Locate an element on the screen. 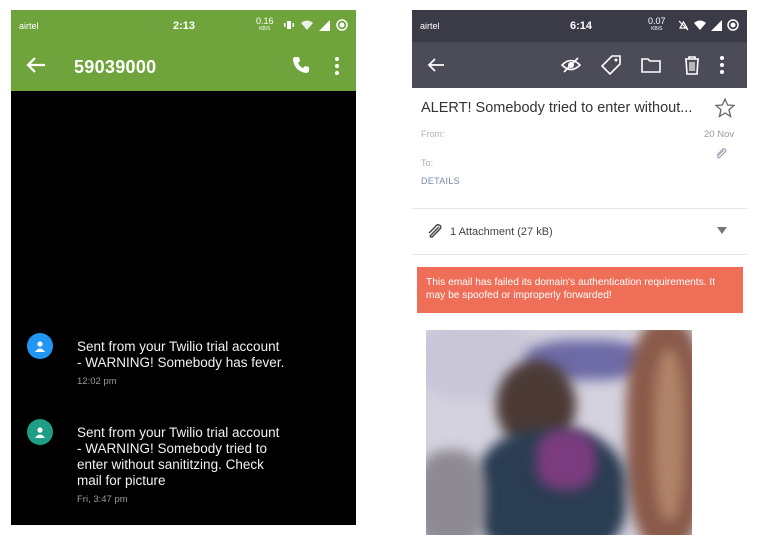 This screenshot has height=549, width=757. from-label: From: is located at coordinates (433, 134).